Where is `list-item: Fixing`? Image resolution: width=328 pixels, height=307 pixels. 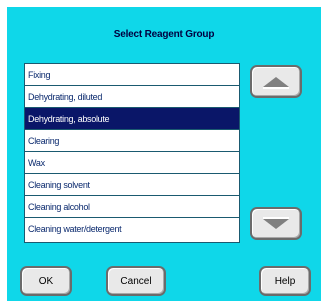
list-item: Fixing is located at coordinates (132, 75).